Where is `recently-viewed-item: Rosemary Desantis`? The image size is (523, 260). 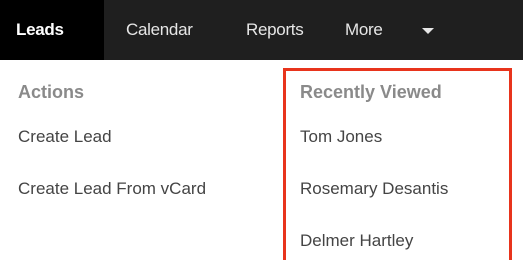
recently-viewed-item: Rosemary Desantis is located at coordinates (374, 189).